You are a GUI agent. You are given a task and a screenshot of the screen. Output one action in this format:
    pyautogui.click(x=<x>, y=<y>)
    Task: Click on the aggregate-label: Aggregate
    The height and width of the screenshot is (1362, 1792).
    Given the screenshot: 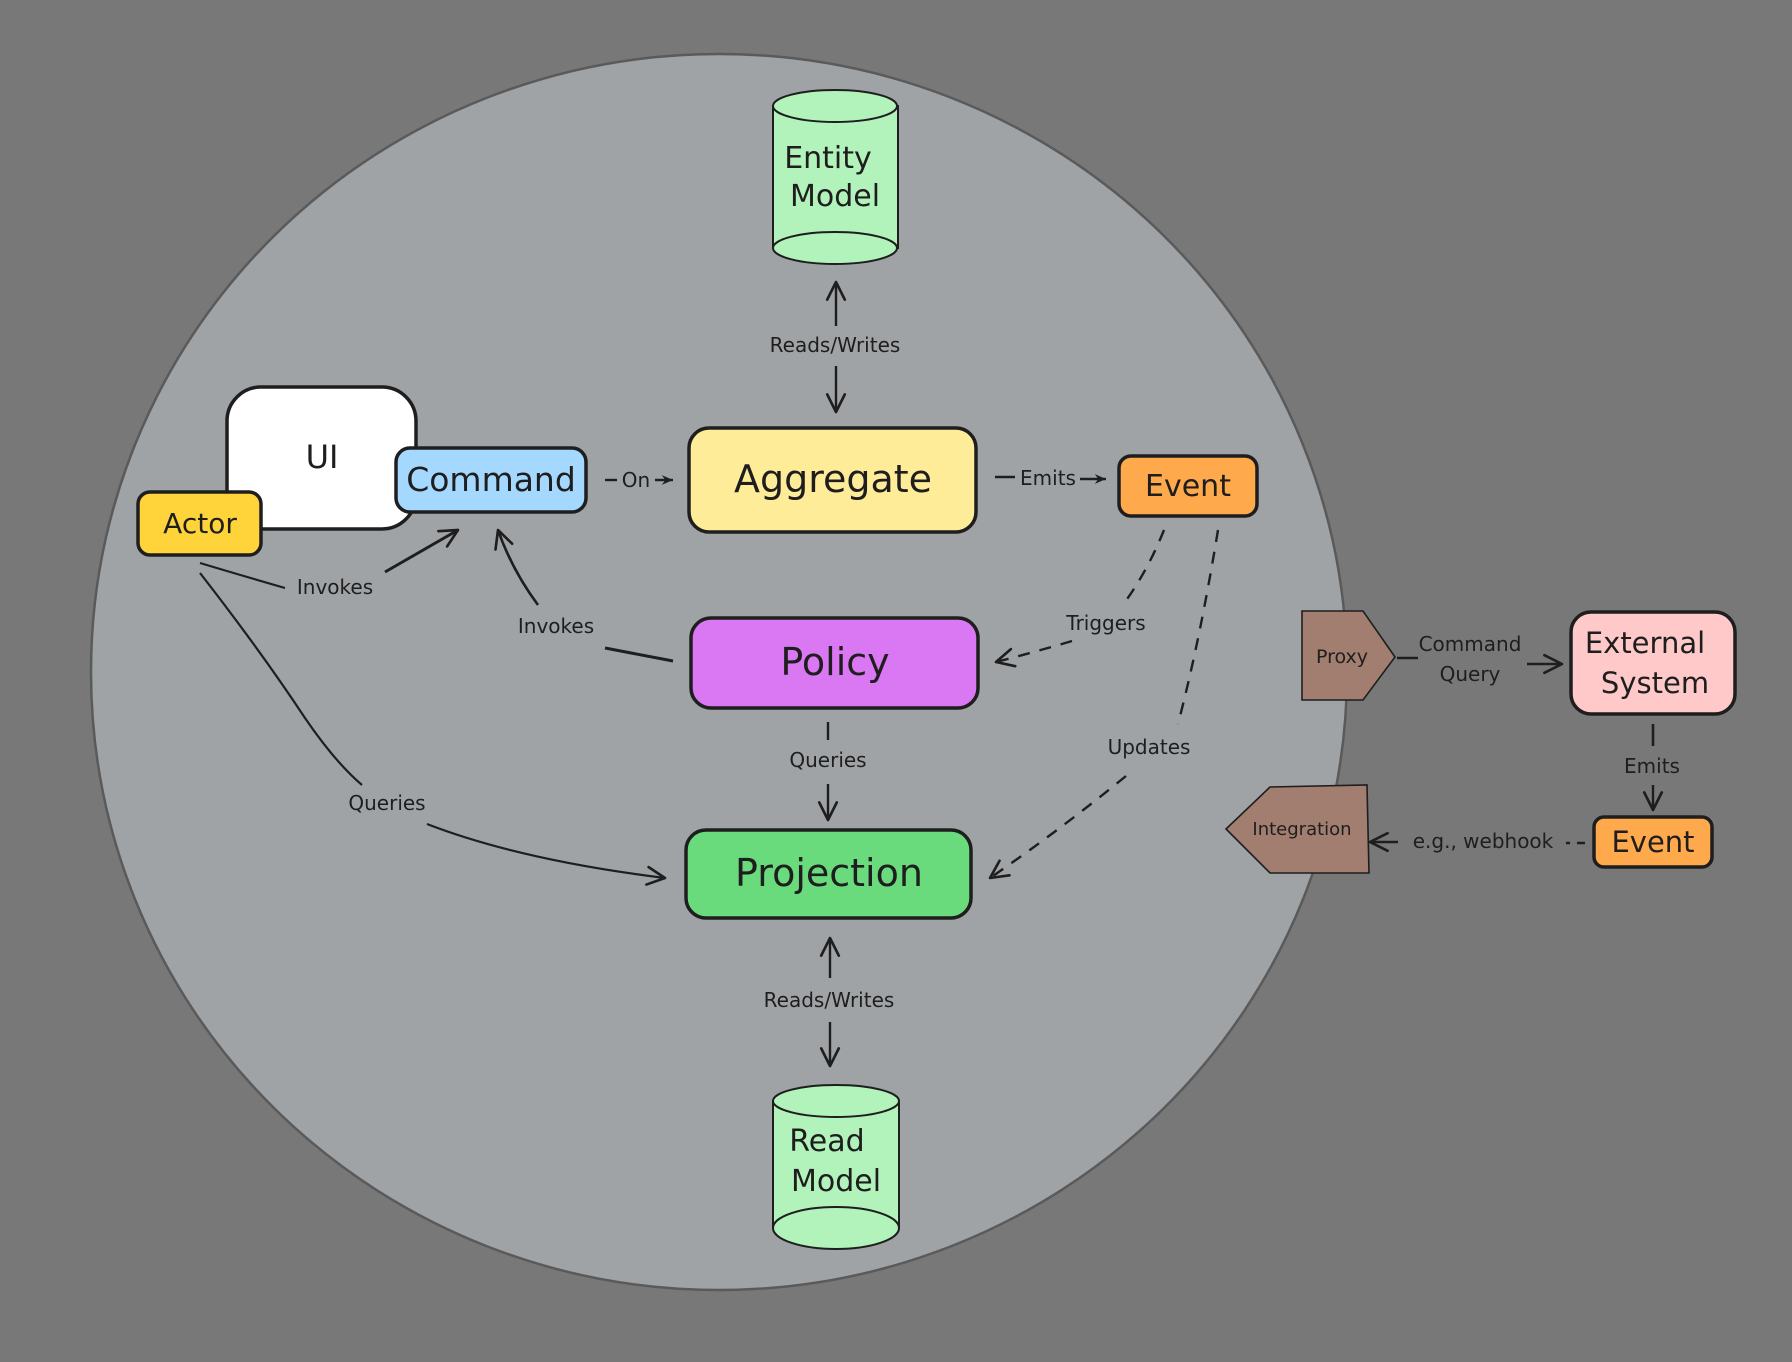 What is the action you would take?
    pyautogui.click(x=833, y=479)
    